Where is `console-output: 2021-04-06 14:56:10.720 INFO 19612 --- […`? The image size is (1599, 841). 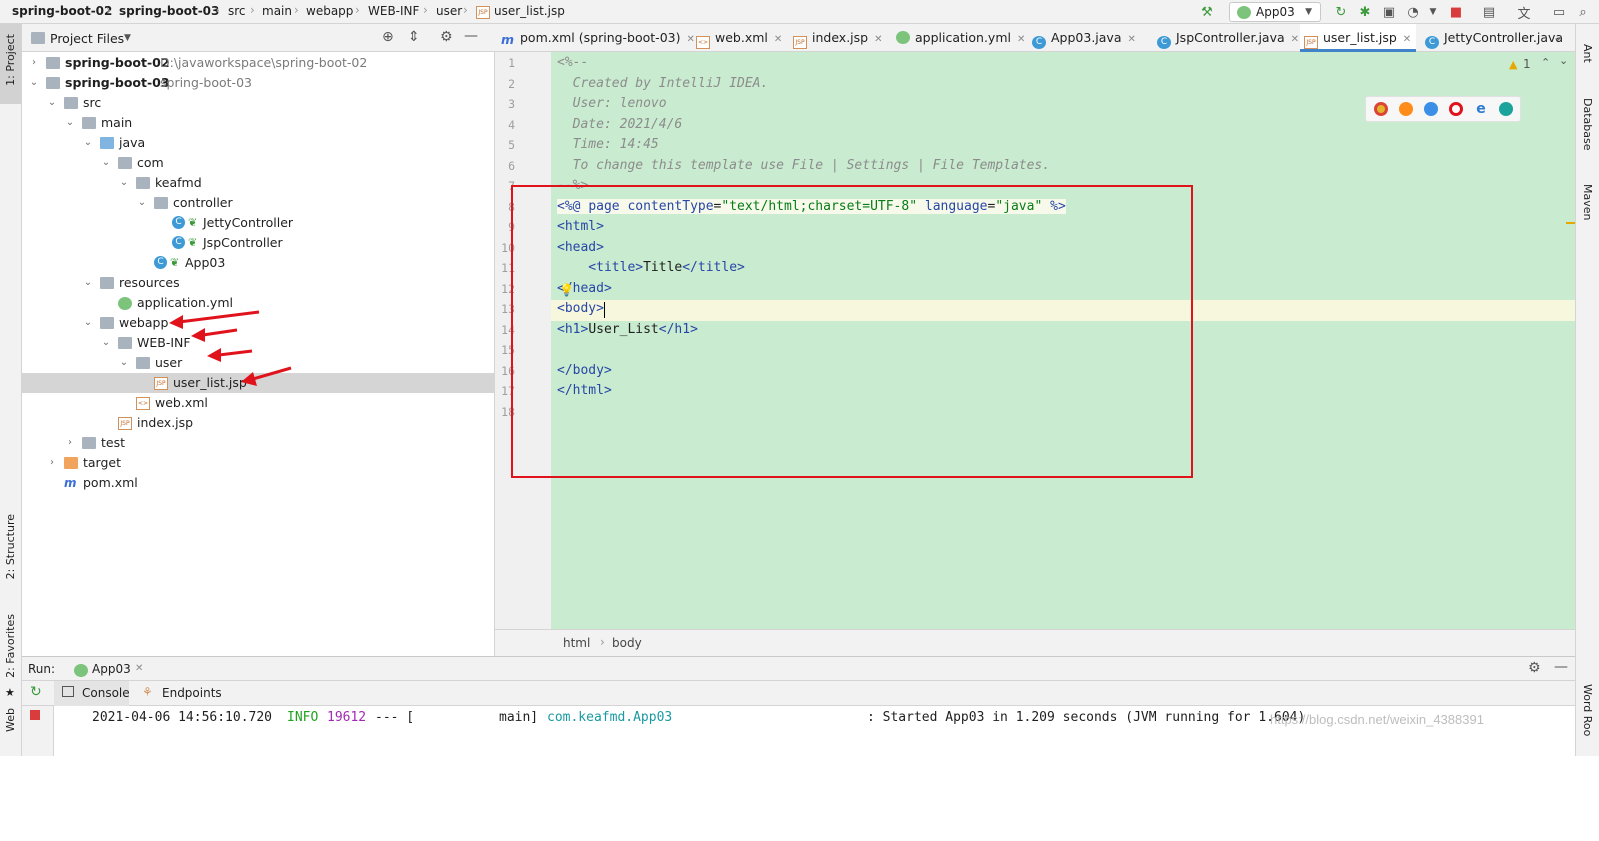
console-output: 2021-04-06 14:56:10.720 INFO 19612 --- [… is located at coordinates (815, 731).